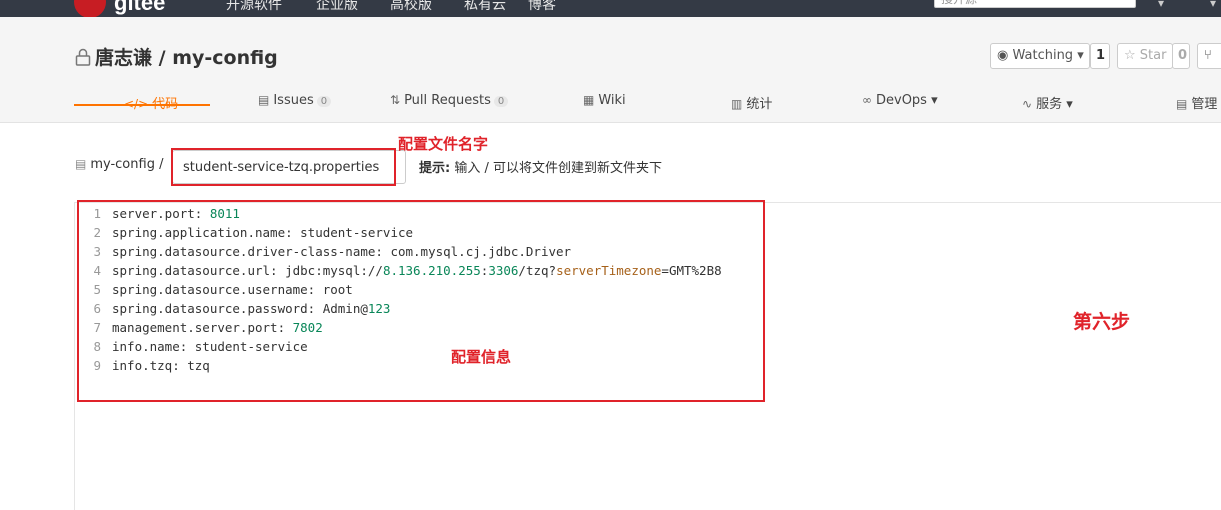  What do you see at coordinates (264, 100) in the screenshot?
I see `issues-icon: ▤` at bounding box center [264, 100].